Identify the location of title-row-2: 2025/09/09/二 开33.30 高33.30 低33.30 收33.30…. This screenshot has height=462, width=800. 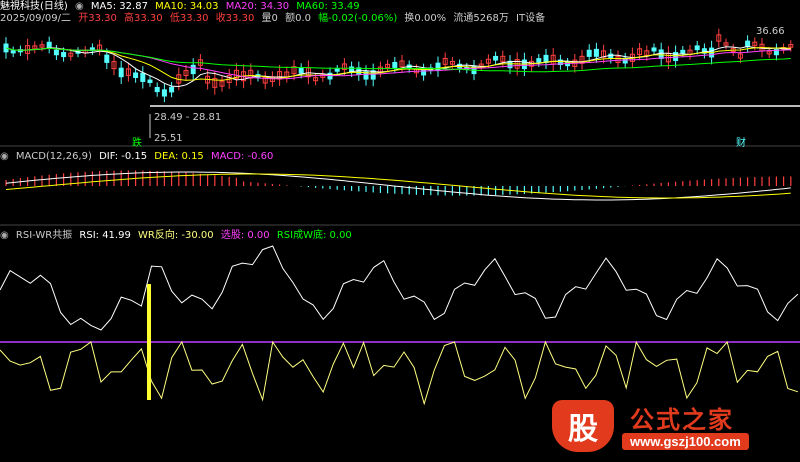
(274, 19).